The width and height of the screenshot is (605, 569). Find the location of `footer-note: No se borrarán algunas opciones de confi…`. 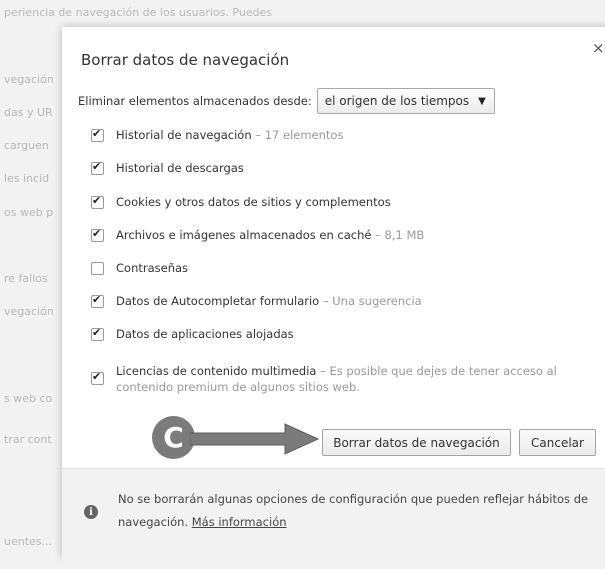

footer-note: No se borrarán algunas opciones de confi… is located at coordinates (353, 510).